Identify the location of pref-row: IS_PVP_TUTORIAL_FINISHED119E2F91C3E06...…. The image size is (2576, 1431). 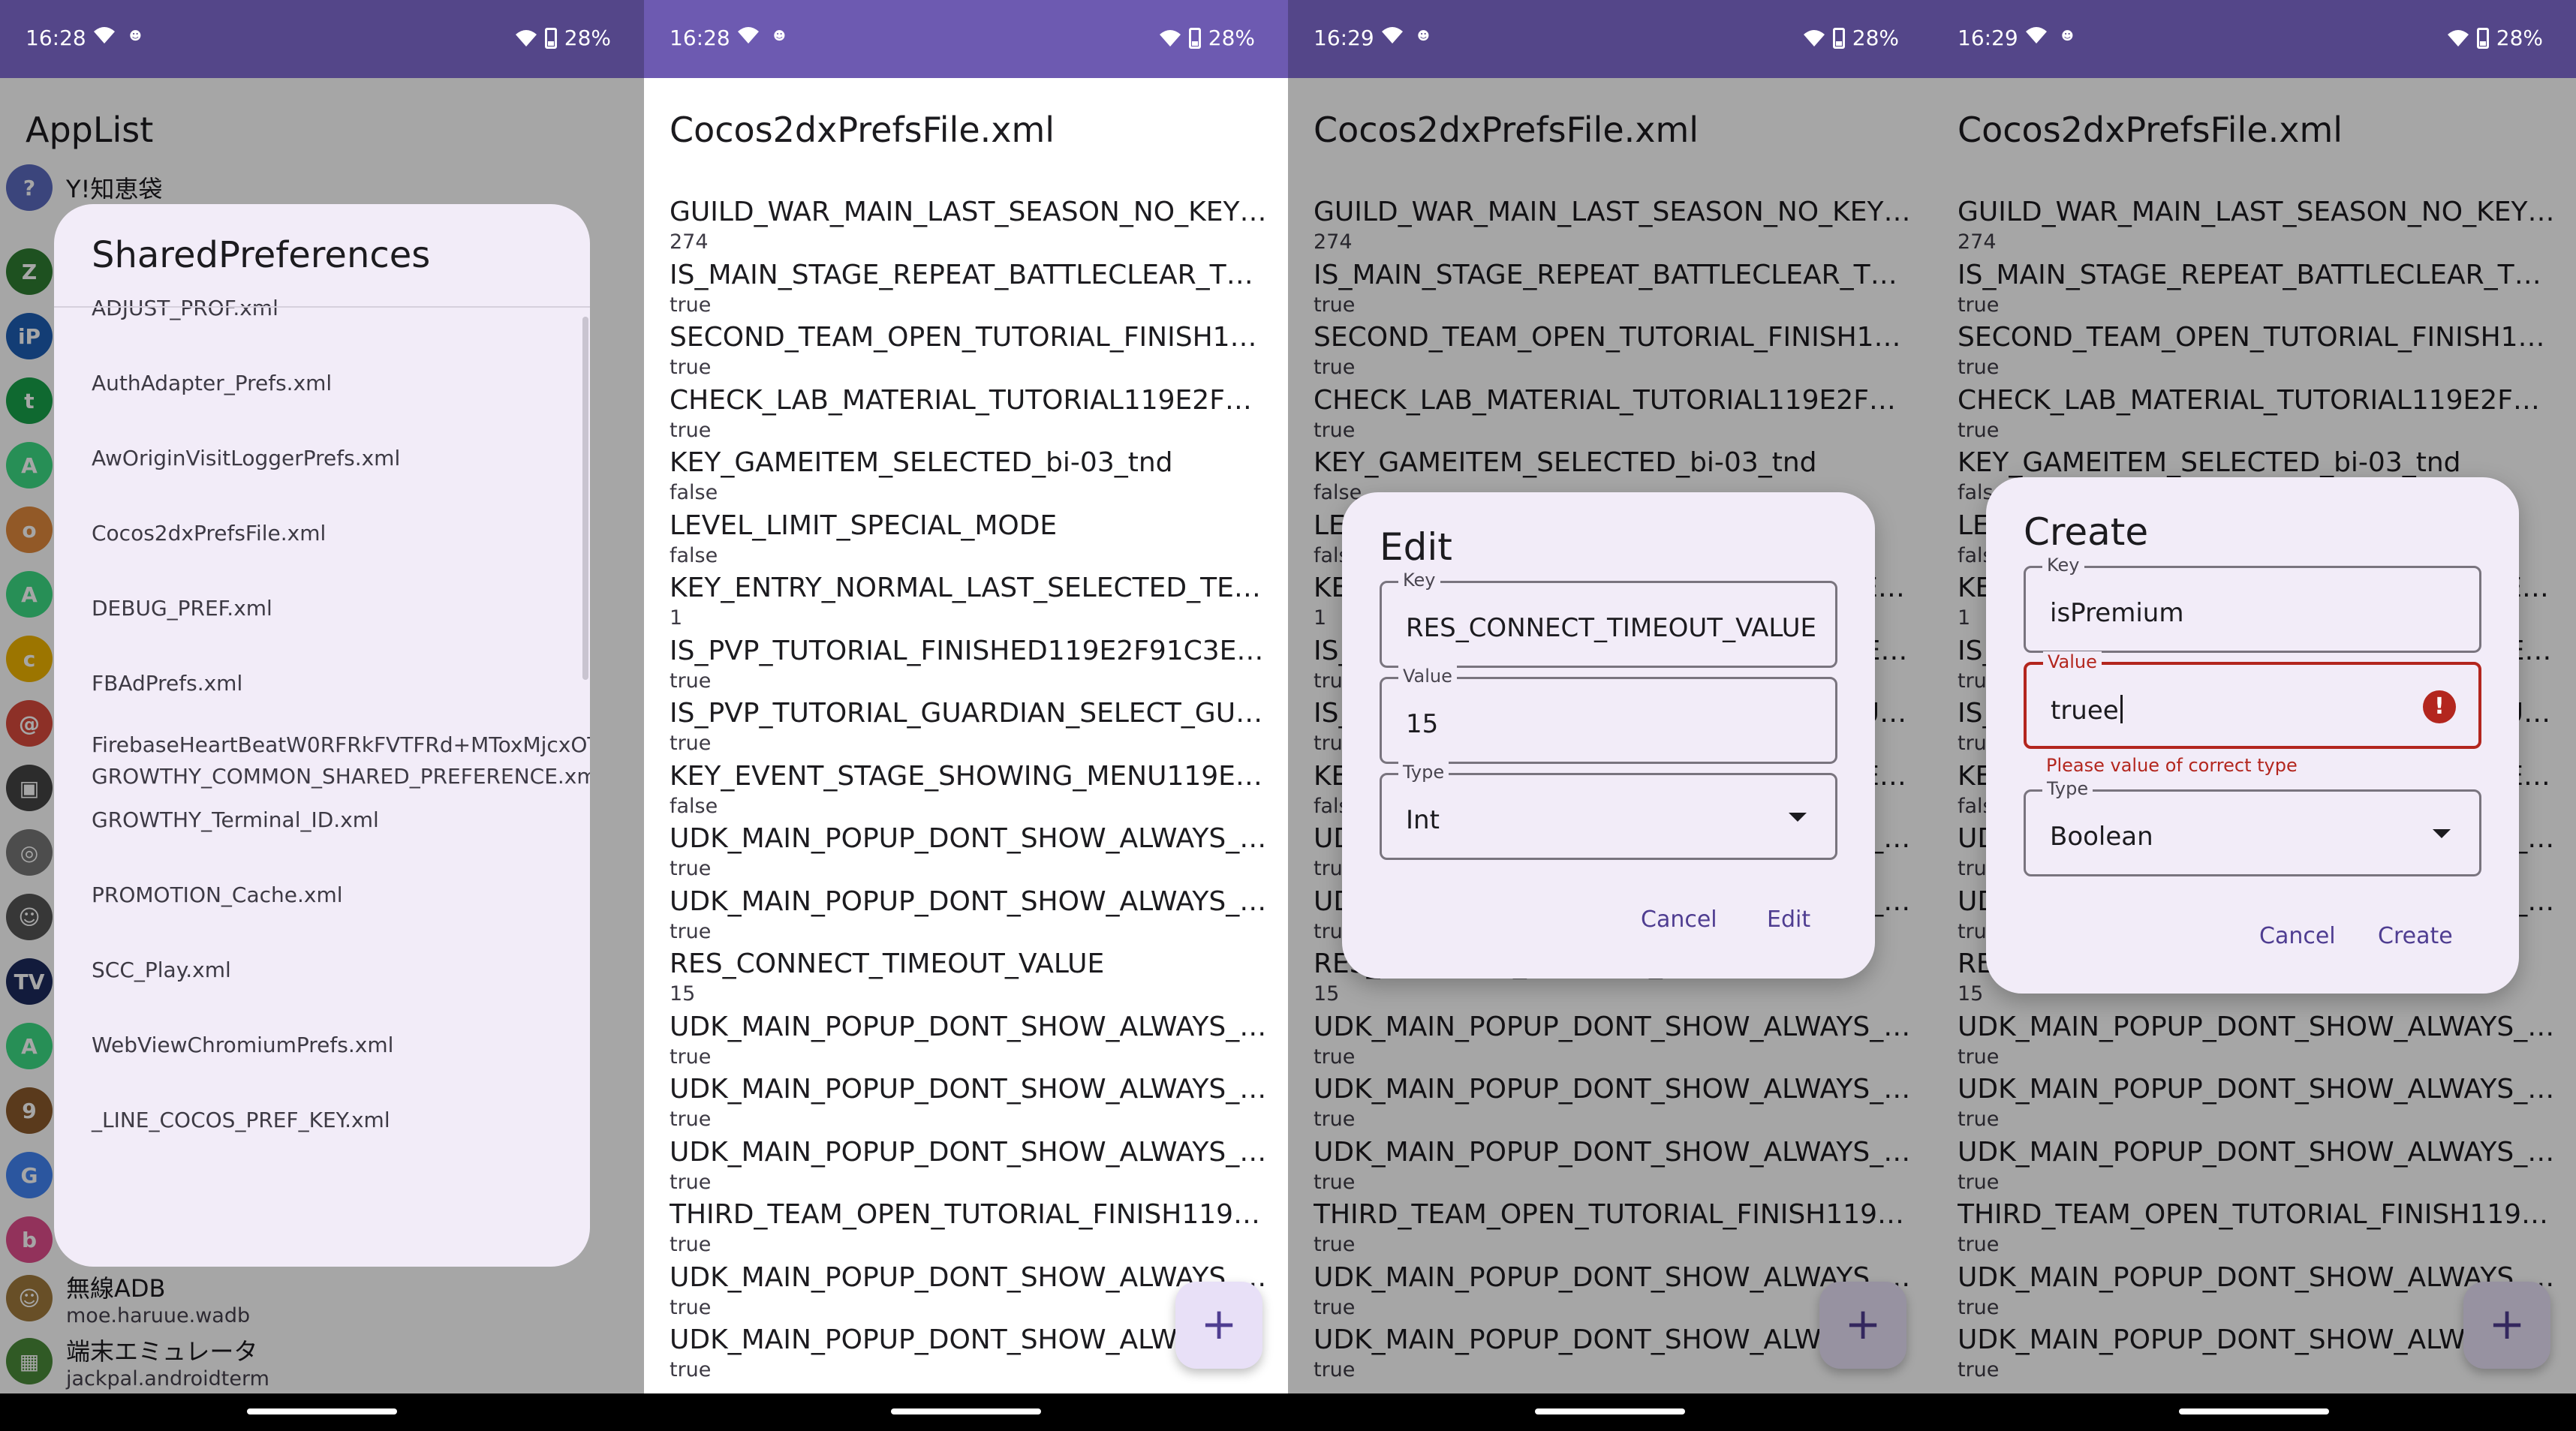
(969, 664).